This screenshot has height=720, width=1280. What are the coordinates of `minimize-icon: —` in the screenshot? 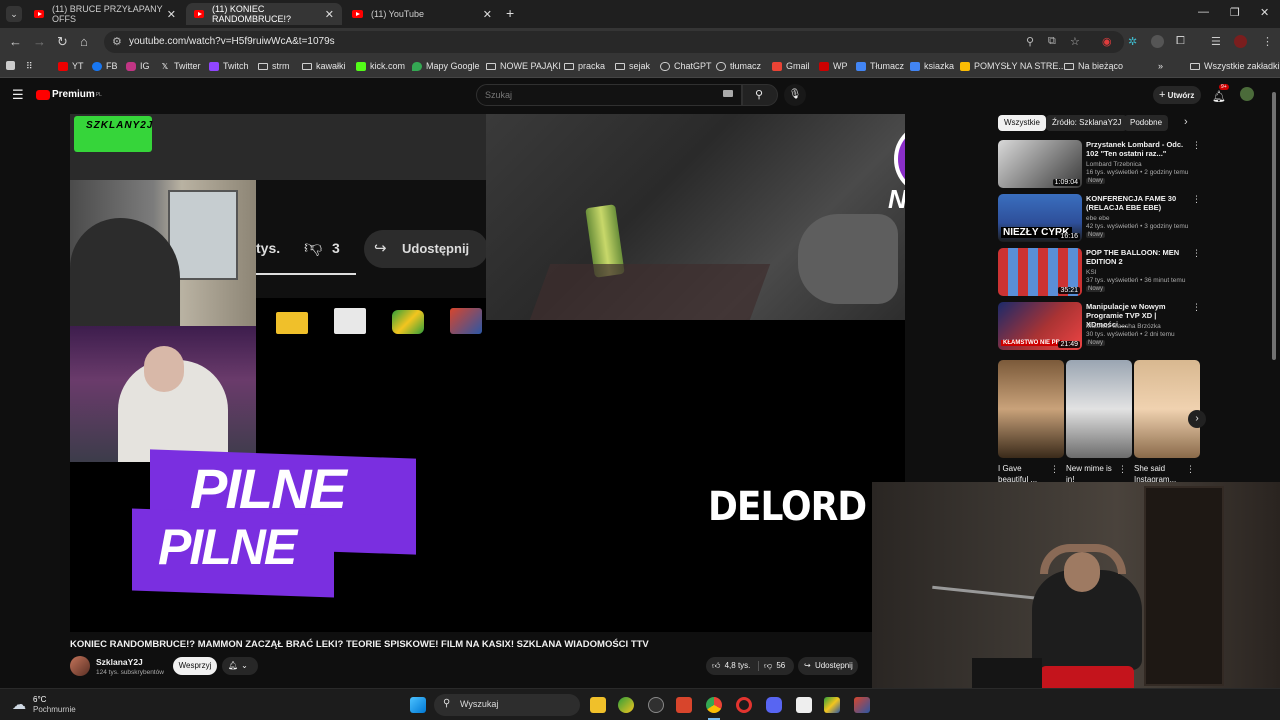 It's located at (1203, 12).